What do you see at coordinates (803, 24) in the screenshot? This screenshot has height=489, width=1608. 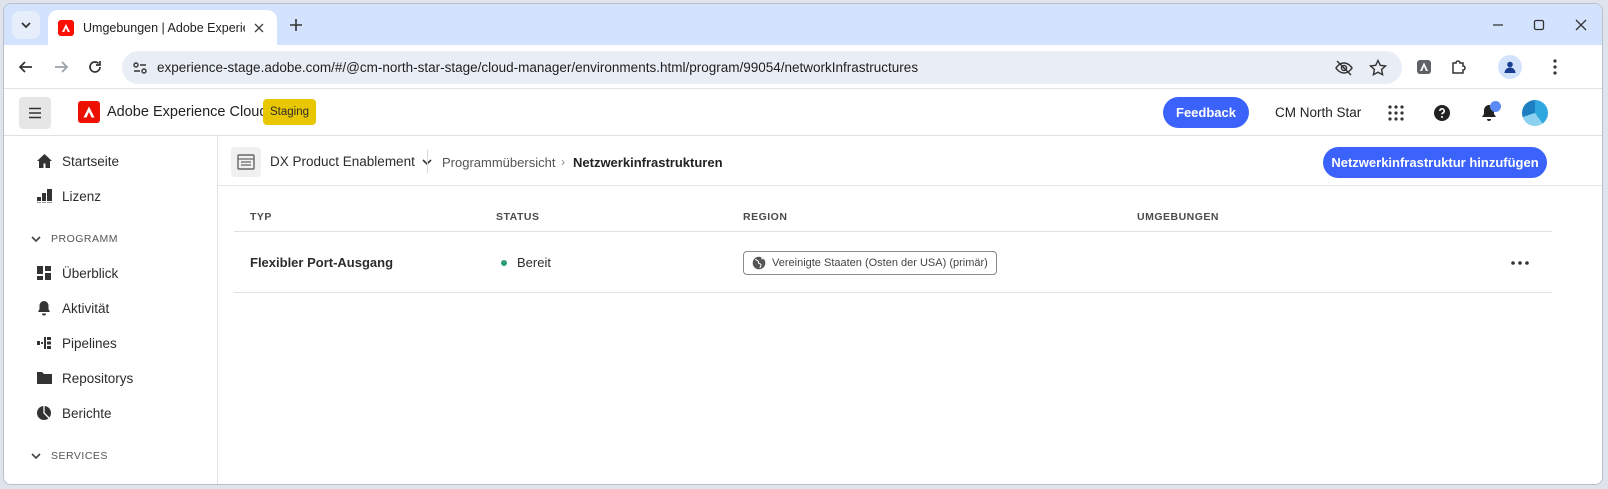 I see `tab-strip: Umgebungen | Adobe Experien` at bounding box center [803, 24].